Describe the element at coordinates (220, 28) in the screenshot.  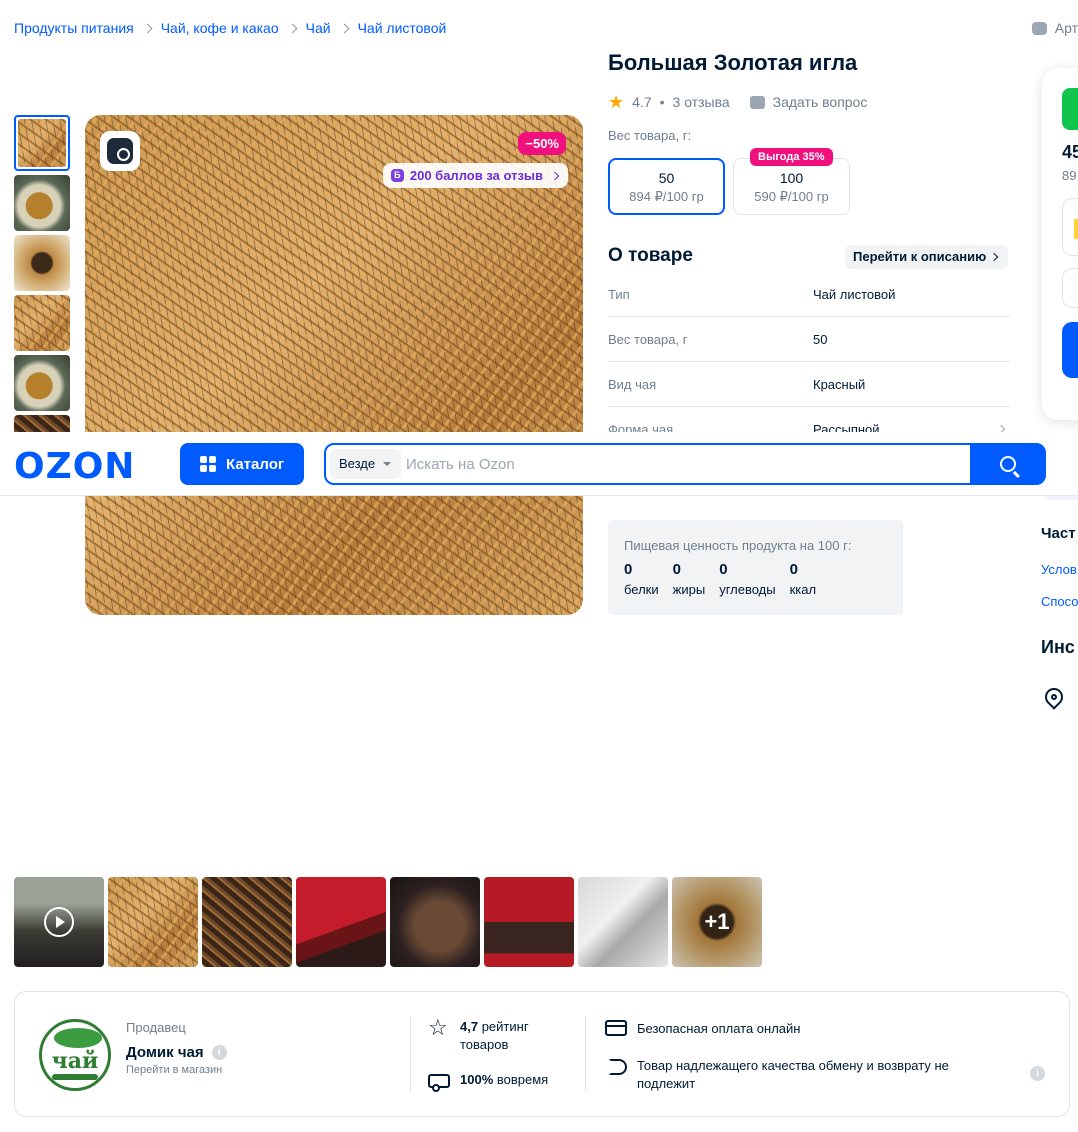
I see `breadcrumb-item: Чай, кофе и какао` at that location.